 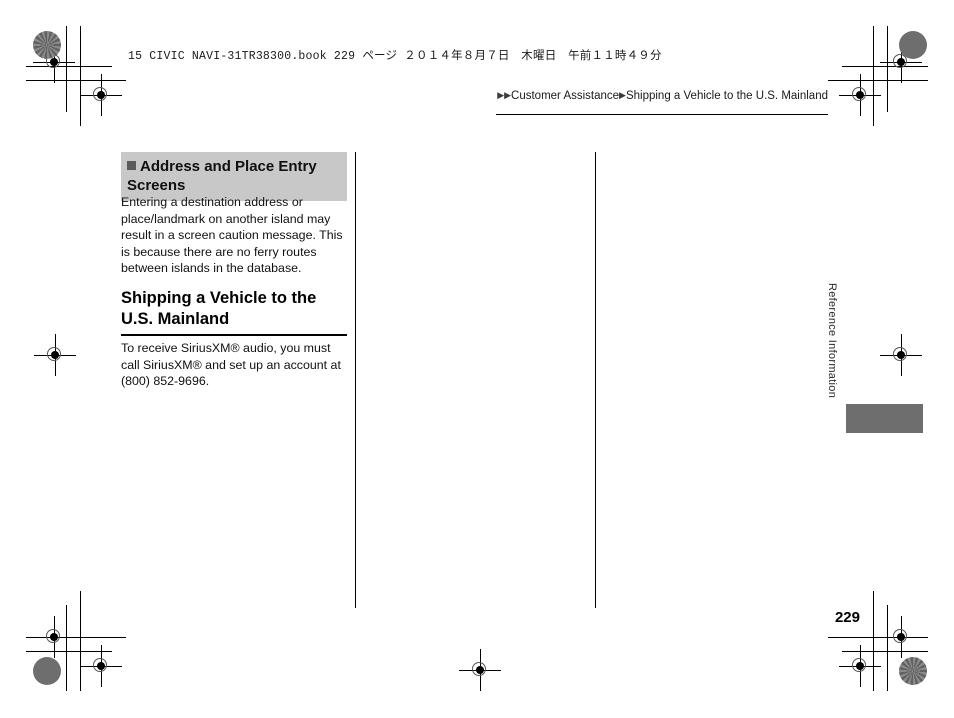 I want to click on breadcrumb-underline, so click(x=662, y=114).